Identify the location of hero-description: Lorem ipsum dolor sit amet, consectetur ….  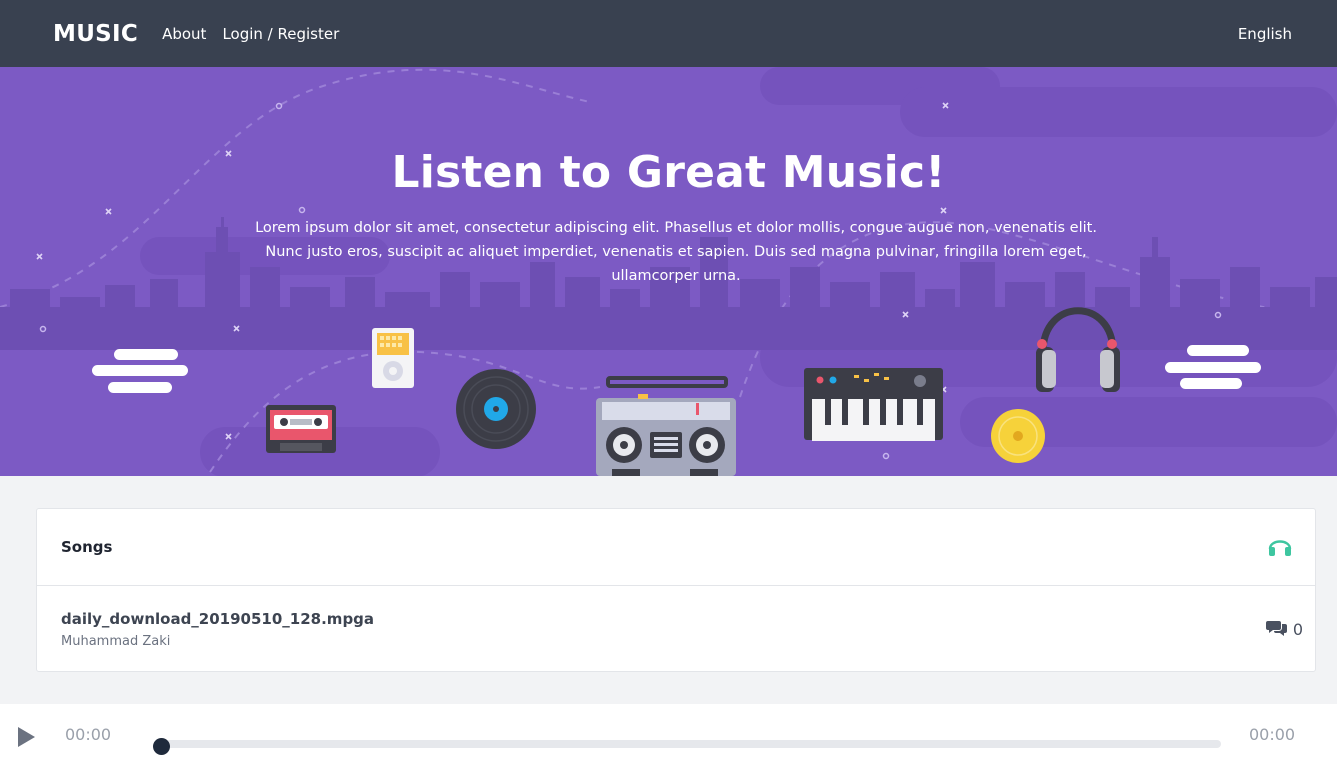
(676, 252).